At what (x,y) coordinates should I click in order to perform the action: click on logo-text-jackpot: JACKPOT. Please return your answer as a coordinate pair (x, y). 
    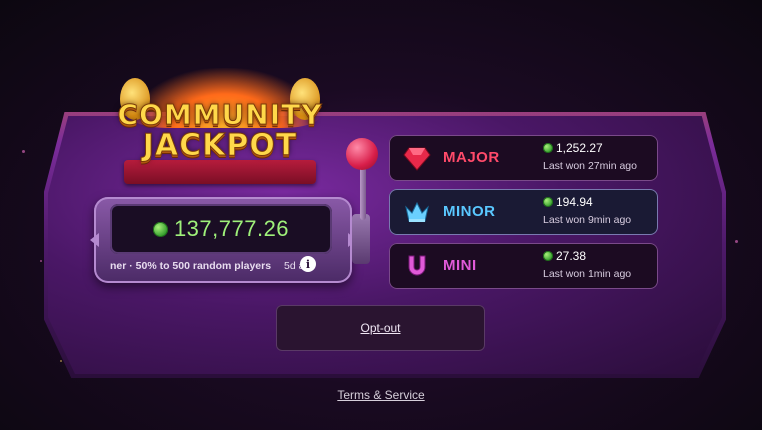
    Looking at the image, I should click on (220, 146).